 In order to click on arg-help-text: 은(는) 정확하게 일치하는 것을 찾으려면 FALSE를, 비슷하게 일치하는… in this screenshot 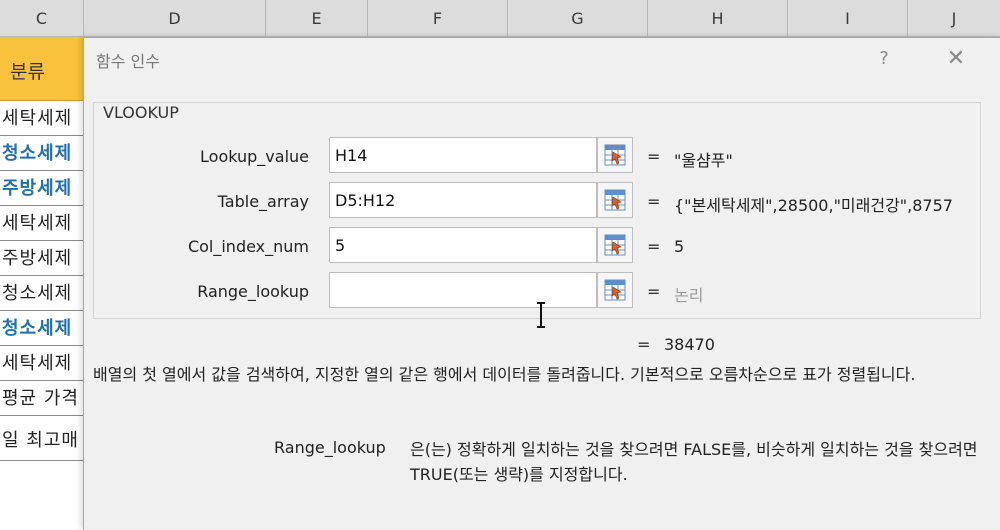, I will do `click(694, 462)`.